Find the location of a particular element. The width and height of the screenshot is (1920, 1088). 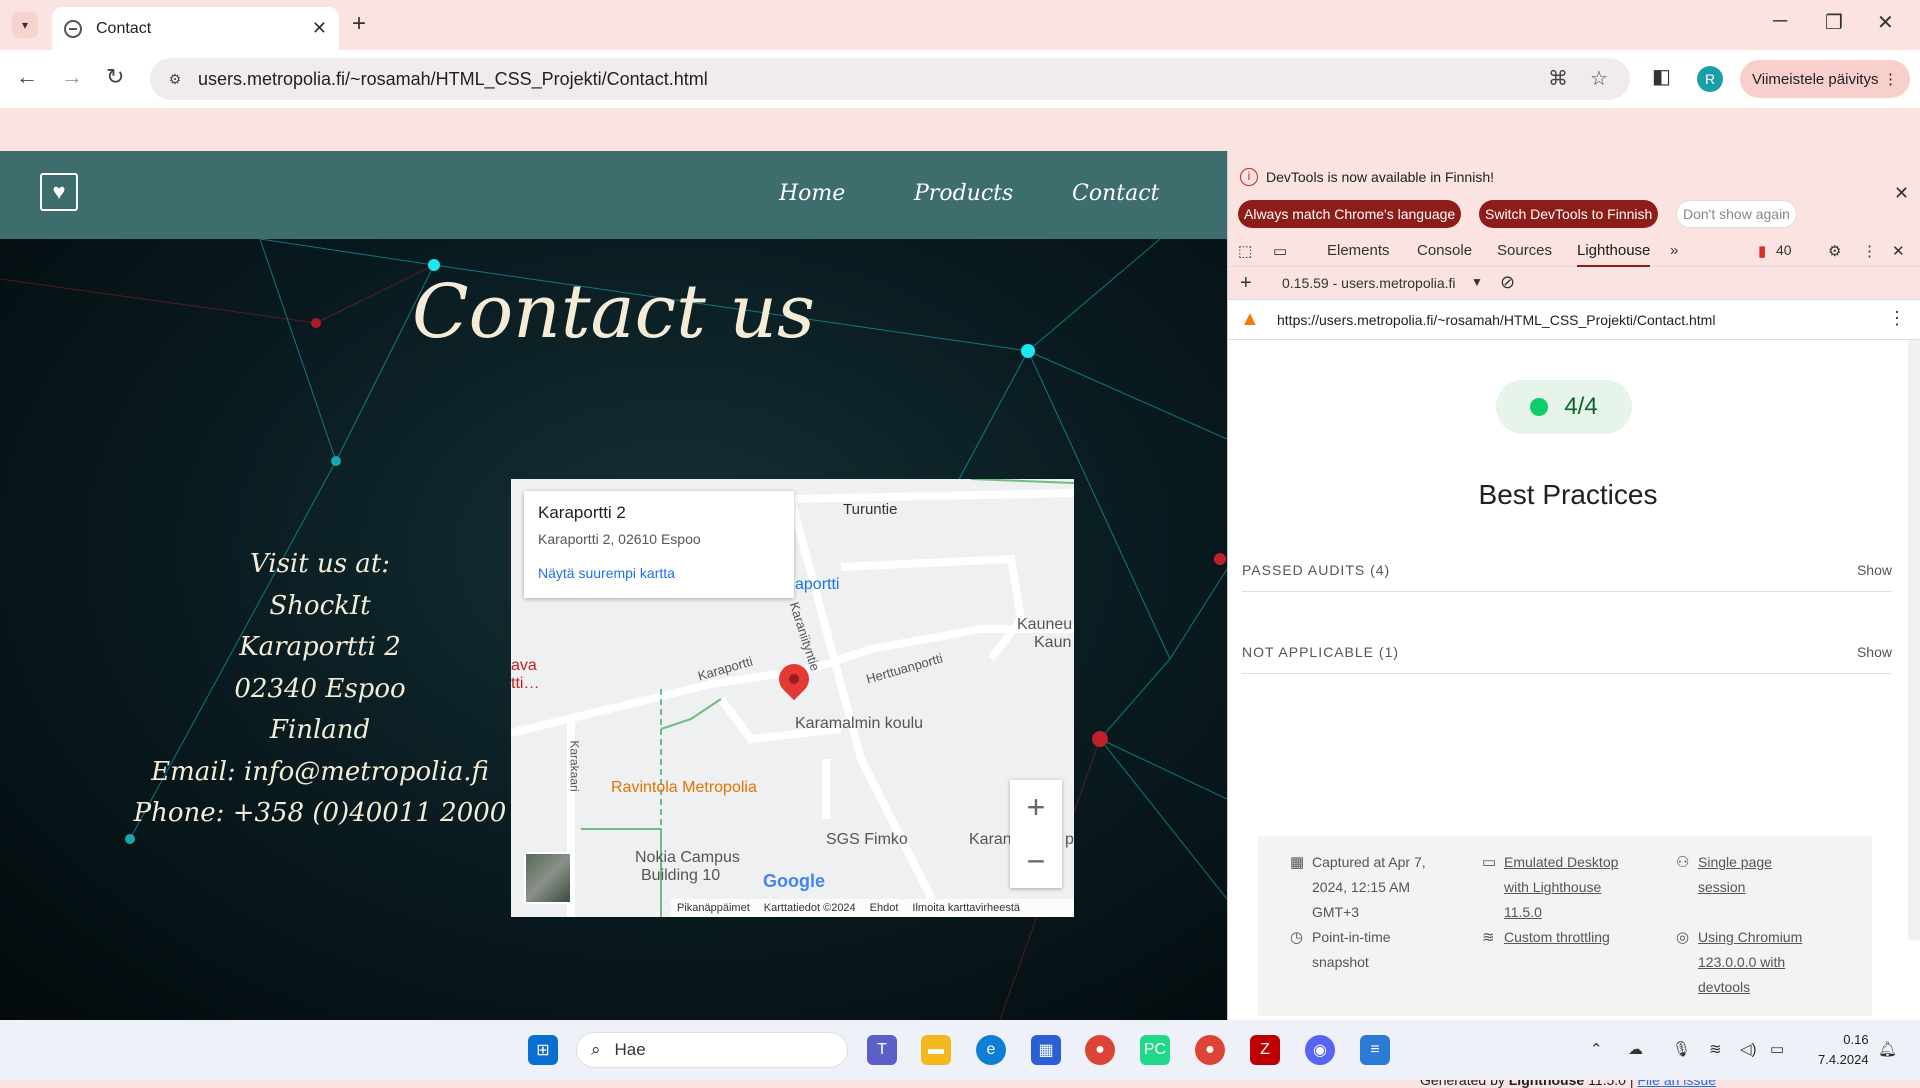

avatar: R is located at coordinates (1710, 79).